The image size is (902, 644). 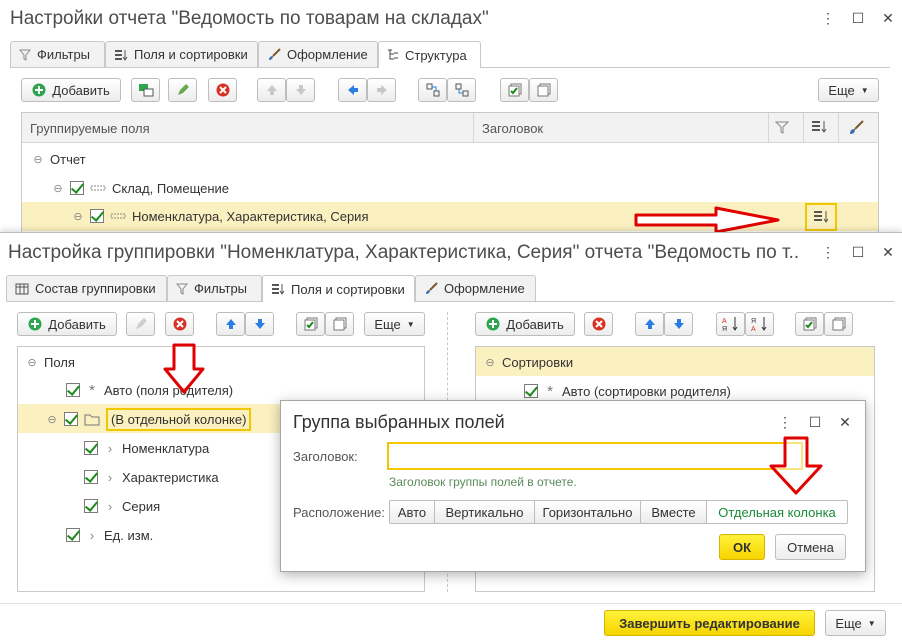 What do you see at coordinates (71, 90) in the screenshot?
I see `add-button: Добавить` at bounding box center [71, 90].